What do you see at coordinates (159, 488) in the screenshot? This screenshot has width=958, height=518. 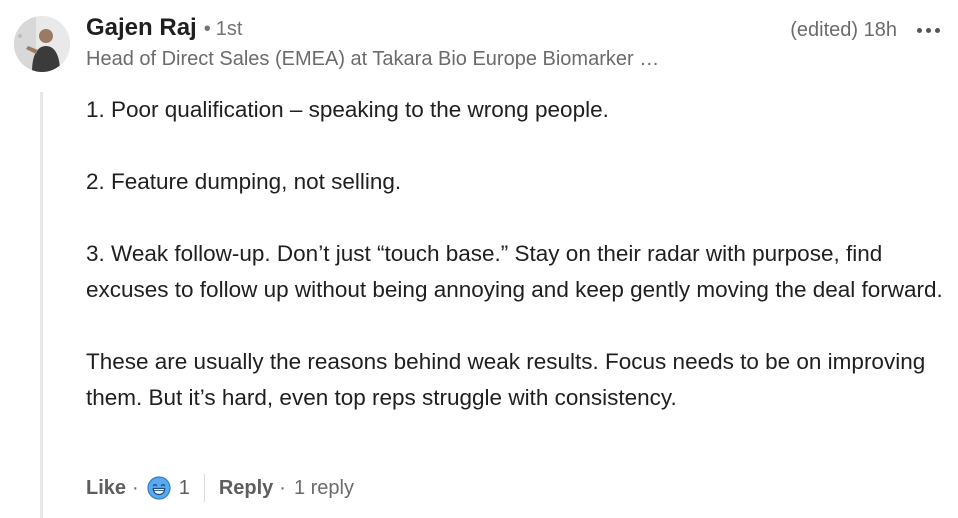 I see `laugh-reaction-icon` at bounding box center [159, 488].